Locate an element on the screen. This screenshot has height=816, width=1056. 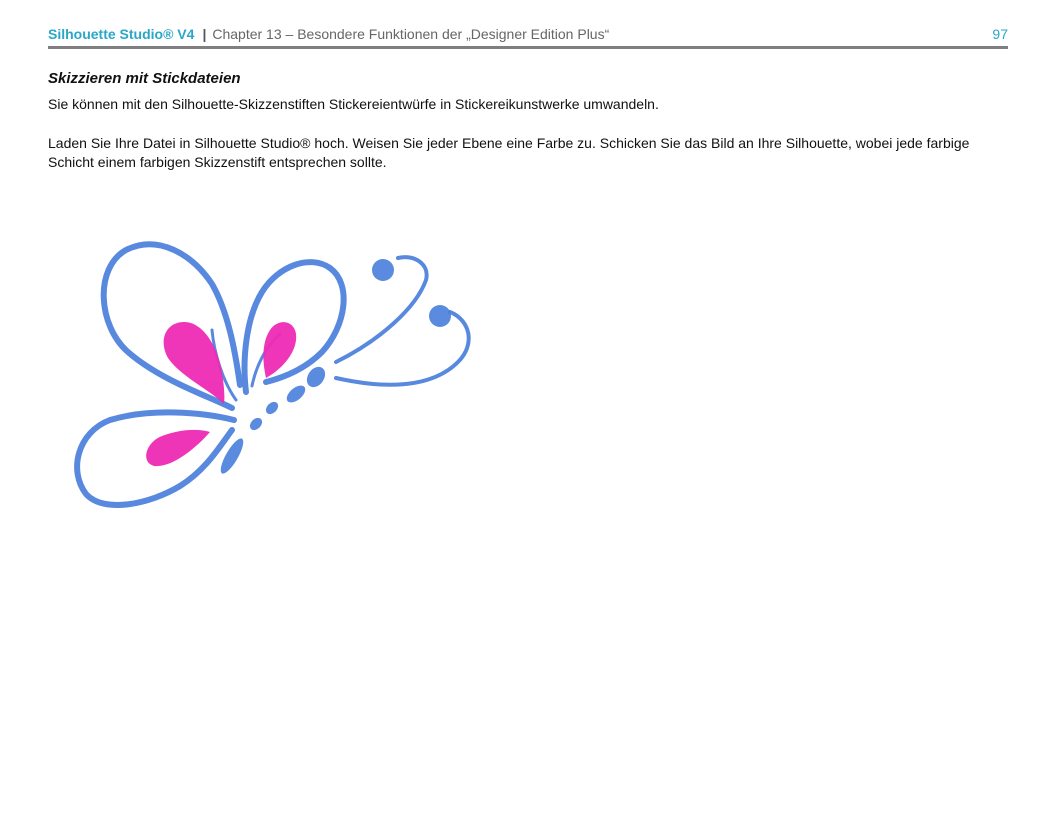
page-number: 97 is located at coordinates (1000, 34).